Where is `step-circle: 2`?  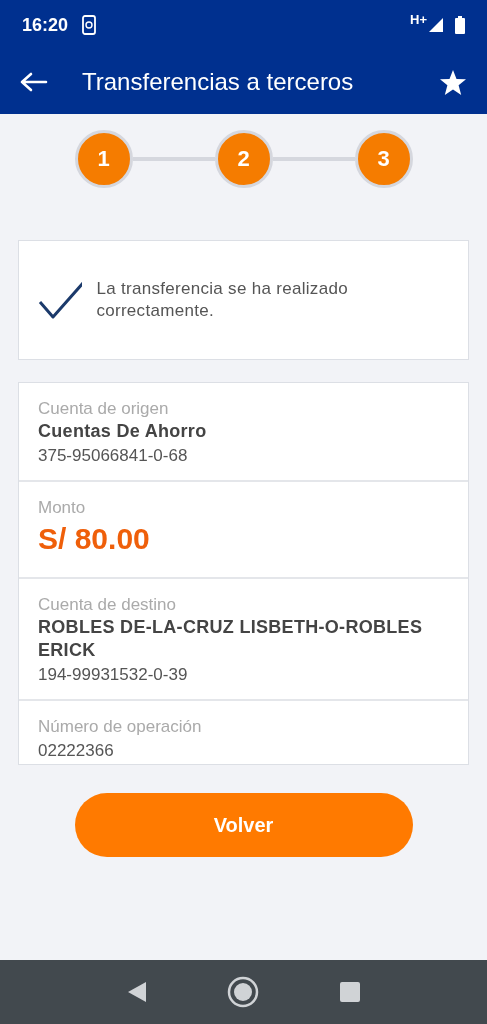 step-circle: 2 is located at coordinates (243, 159).